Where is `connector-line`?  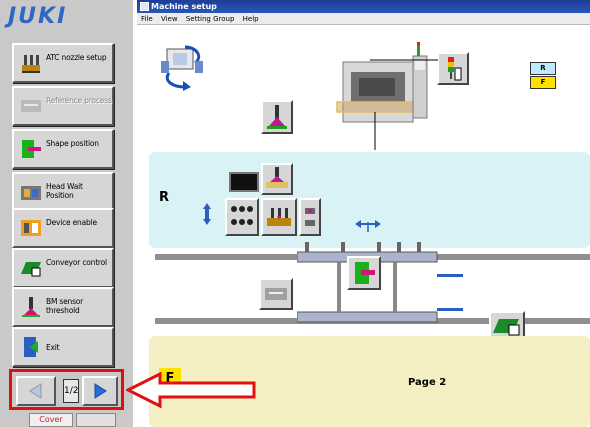 connector-line is located at coordinates (404, 60).